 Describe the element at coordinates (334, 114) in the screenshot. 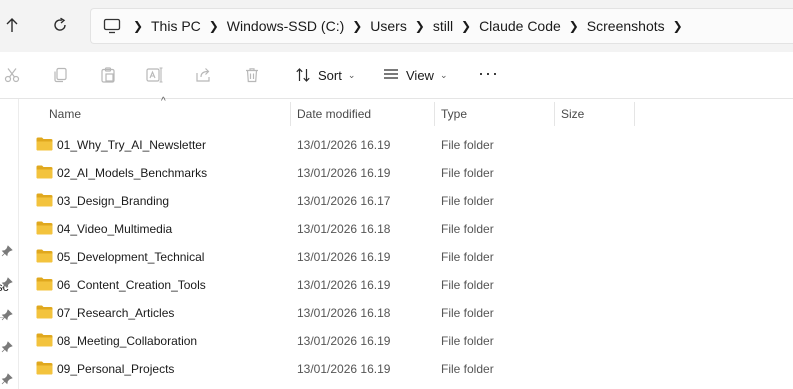

I see `column-header-date-modified: Date modified` at that location.